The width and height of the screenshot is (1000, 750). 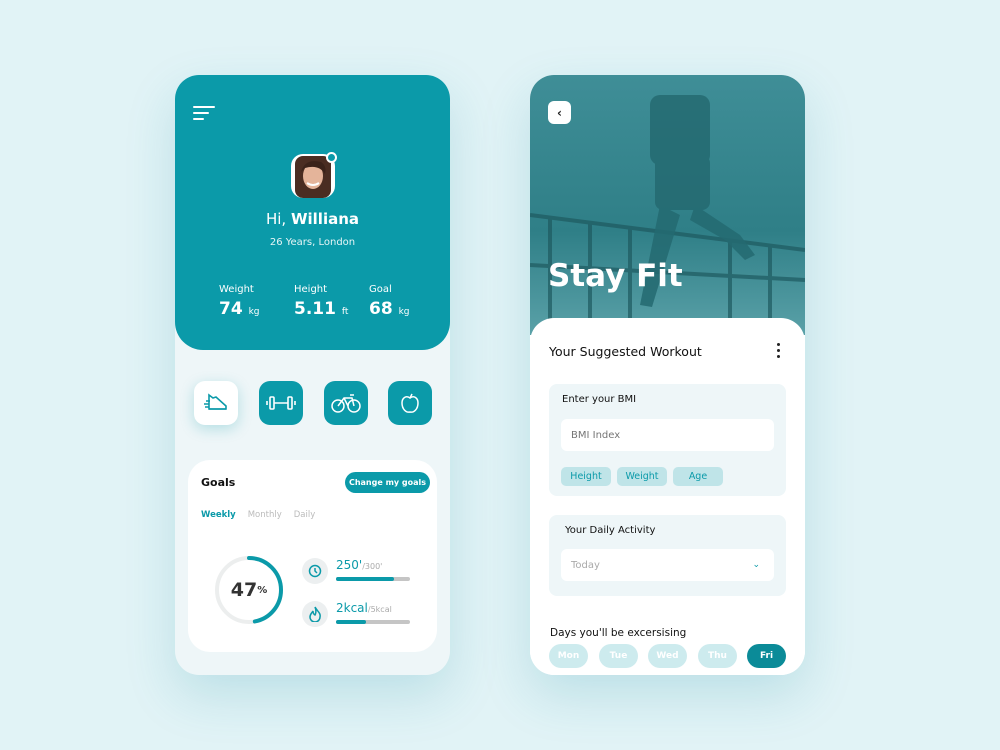 I want to click on back-button: ‹, so click(x=559, y=112).